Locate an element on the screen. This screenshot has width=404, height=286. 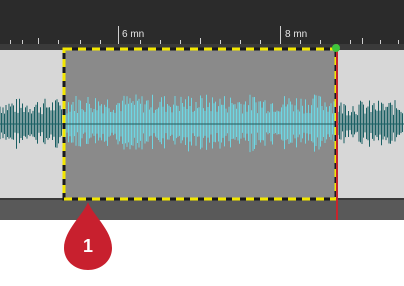
track-footer is located at coordinates (202, 209).